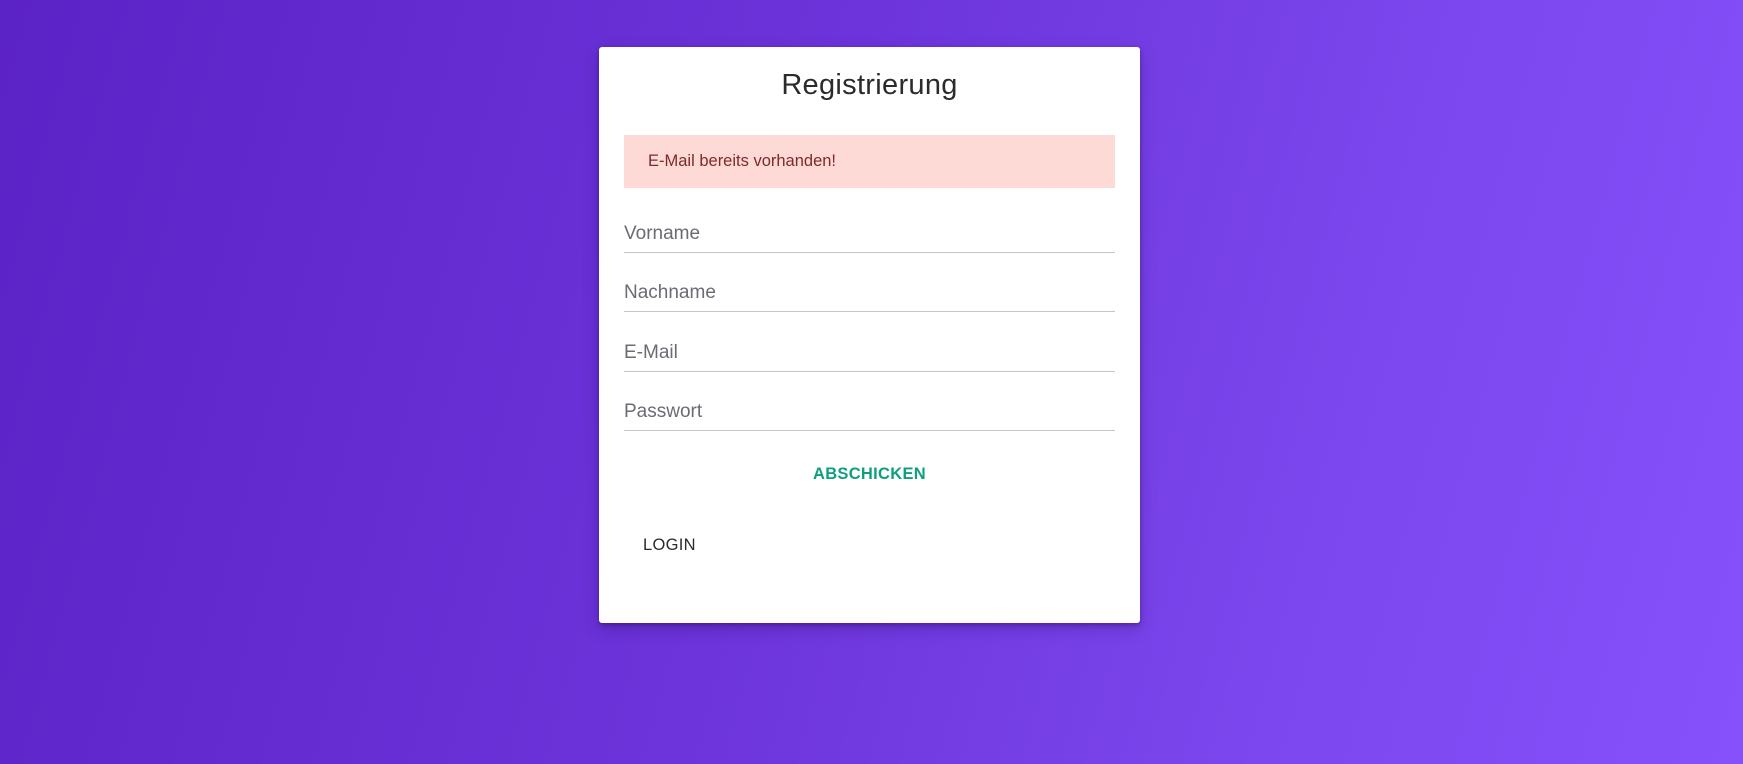  What do you see at coordinates (869, 161) in the screenshot?
I see `error-alert: E-Mail bereits vorhanden!` at bounding box center [869, 161].